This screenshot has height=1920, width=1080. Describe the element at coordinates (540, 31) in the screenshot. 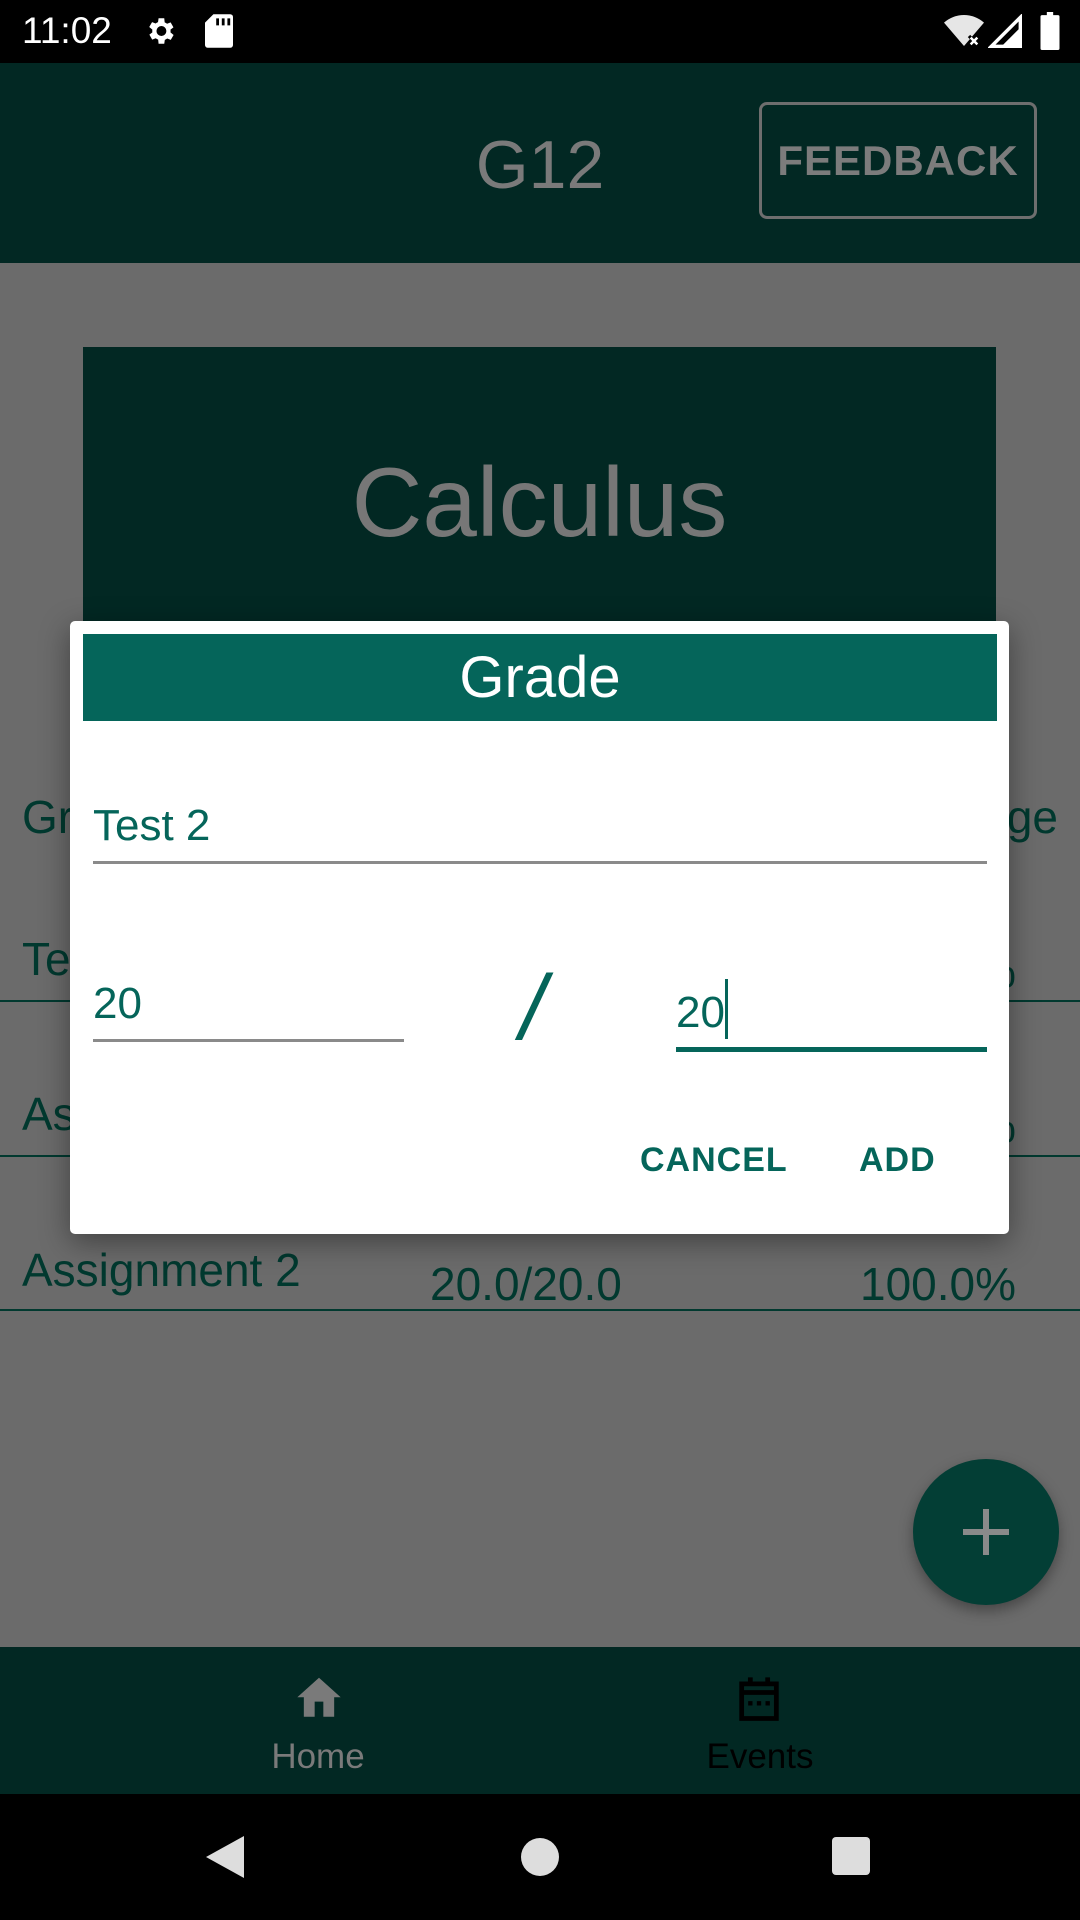

I see `status-bar: 11:02` at that location.